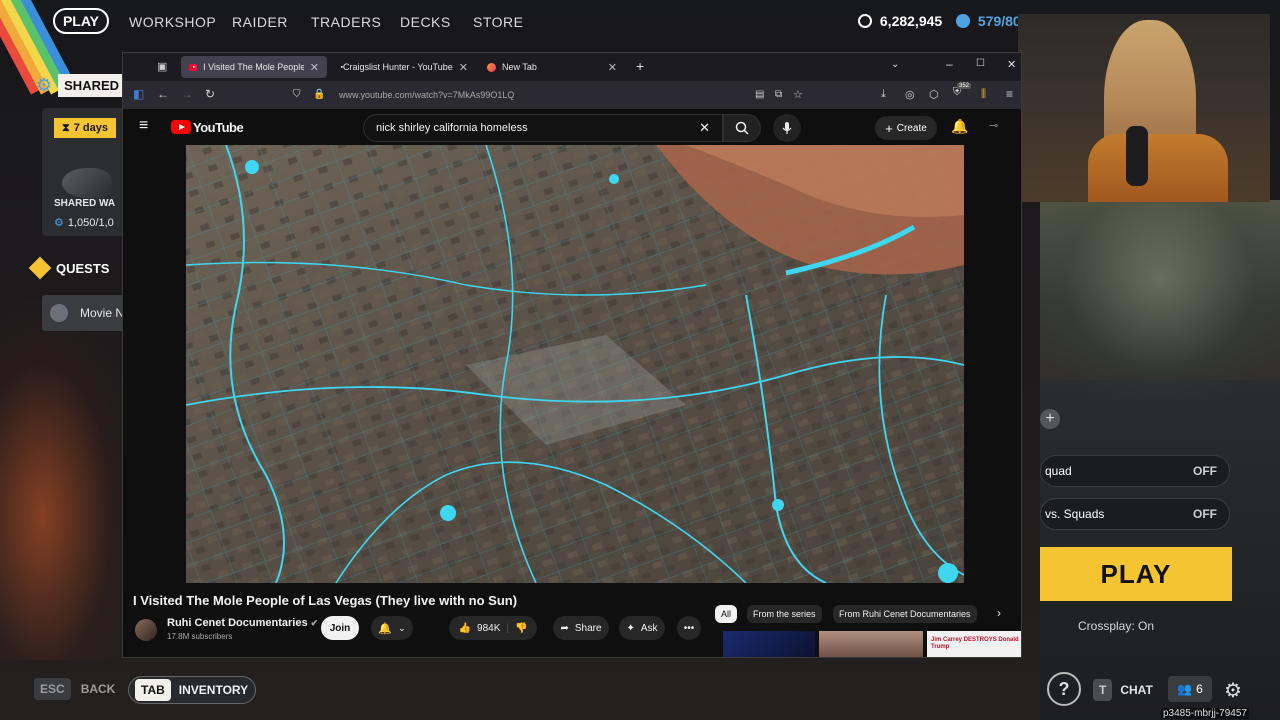 This screenshot has height=720, width=1280. Describe the element at coordinates (889, 128) in the screenshot. I see `plus-icon: +` at that location.